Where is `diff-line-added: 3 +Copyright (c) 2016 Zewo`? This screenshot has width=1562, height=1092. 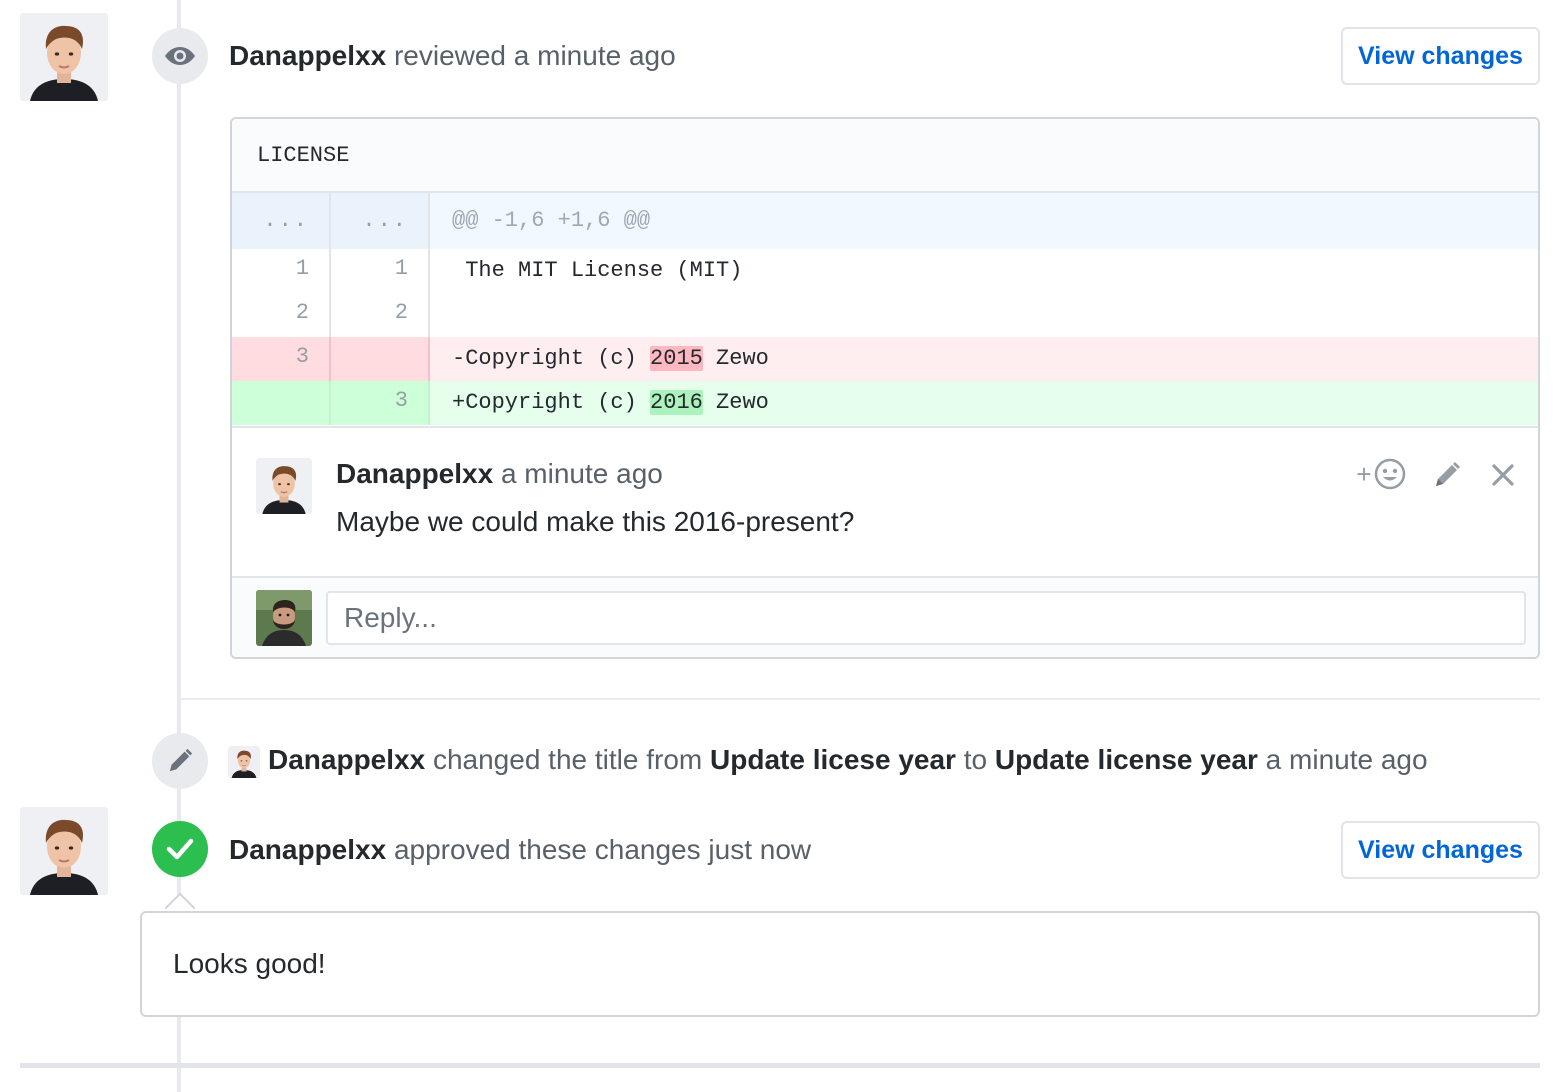
diff-line-added: 3 +Copyright (c) 2016 Zewo is located at coordinates (885, 403).